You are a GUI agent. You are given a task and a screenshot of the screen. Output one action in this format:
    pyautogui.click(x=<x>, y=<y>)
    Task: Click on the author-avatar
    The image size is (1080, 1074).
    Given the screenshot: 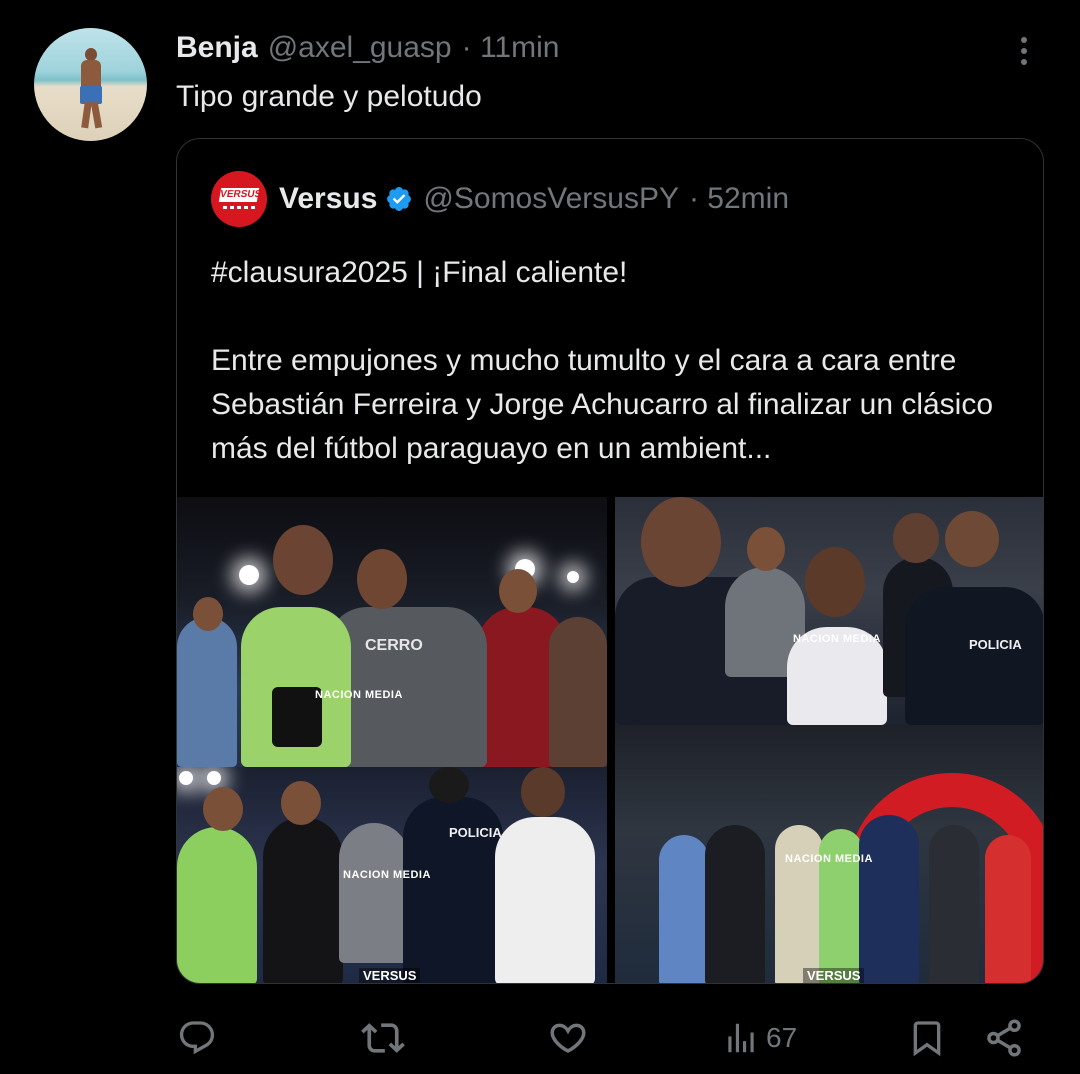 What is the action you would take?
    pyautogui.click(x=90, y=84)
    